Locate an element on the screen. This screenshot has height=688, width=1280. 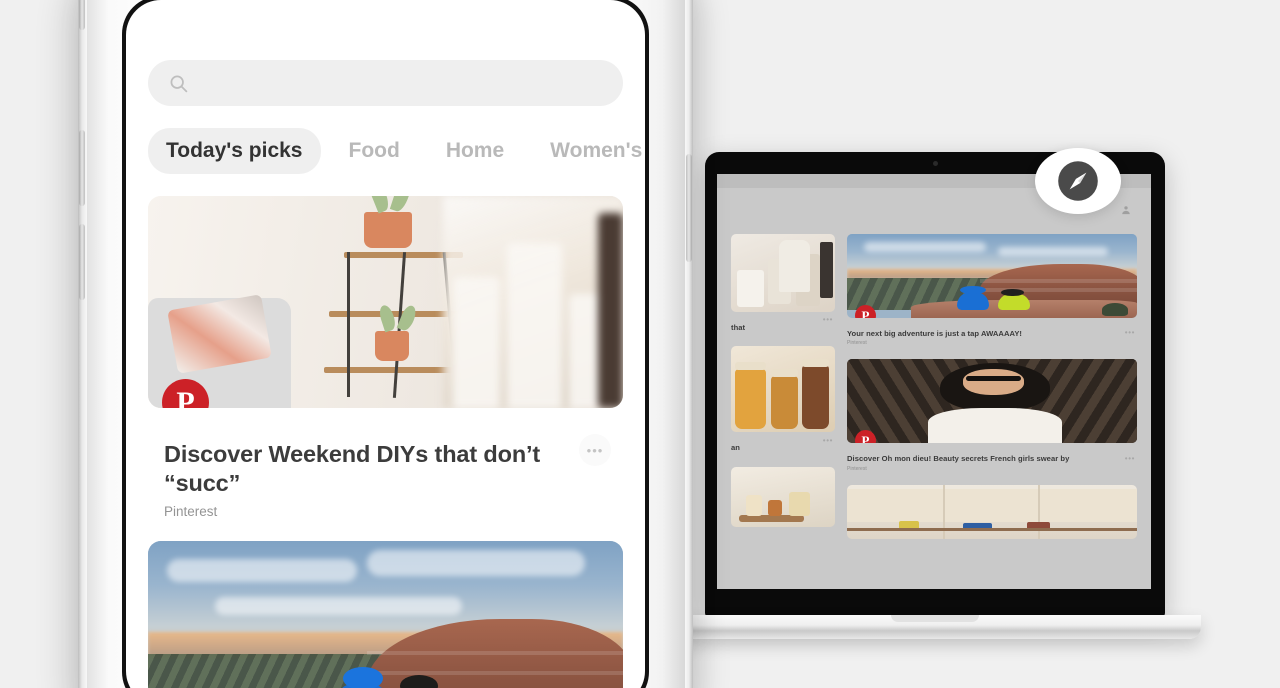
tab-home: Home is located at coordinates (475, 151).